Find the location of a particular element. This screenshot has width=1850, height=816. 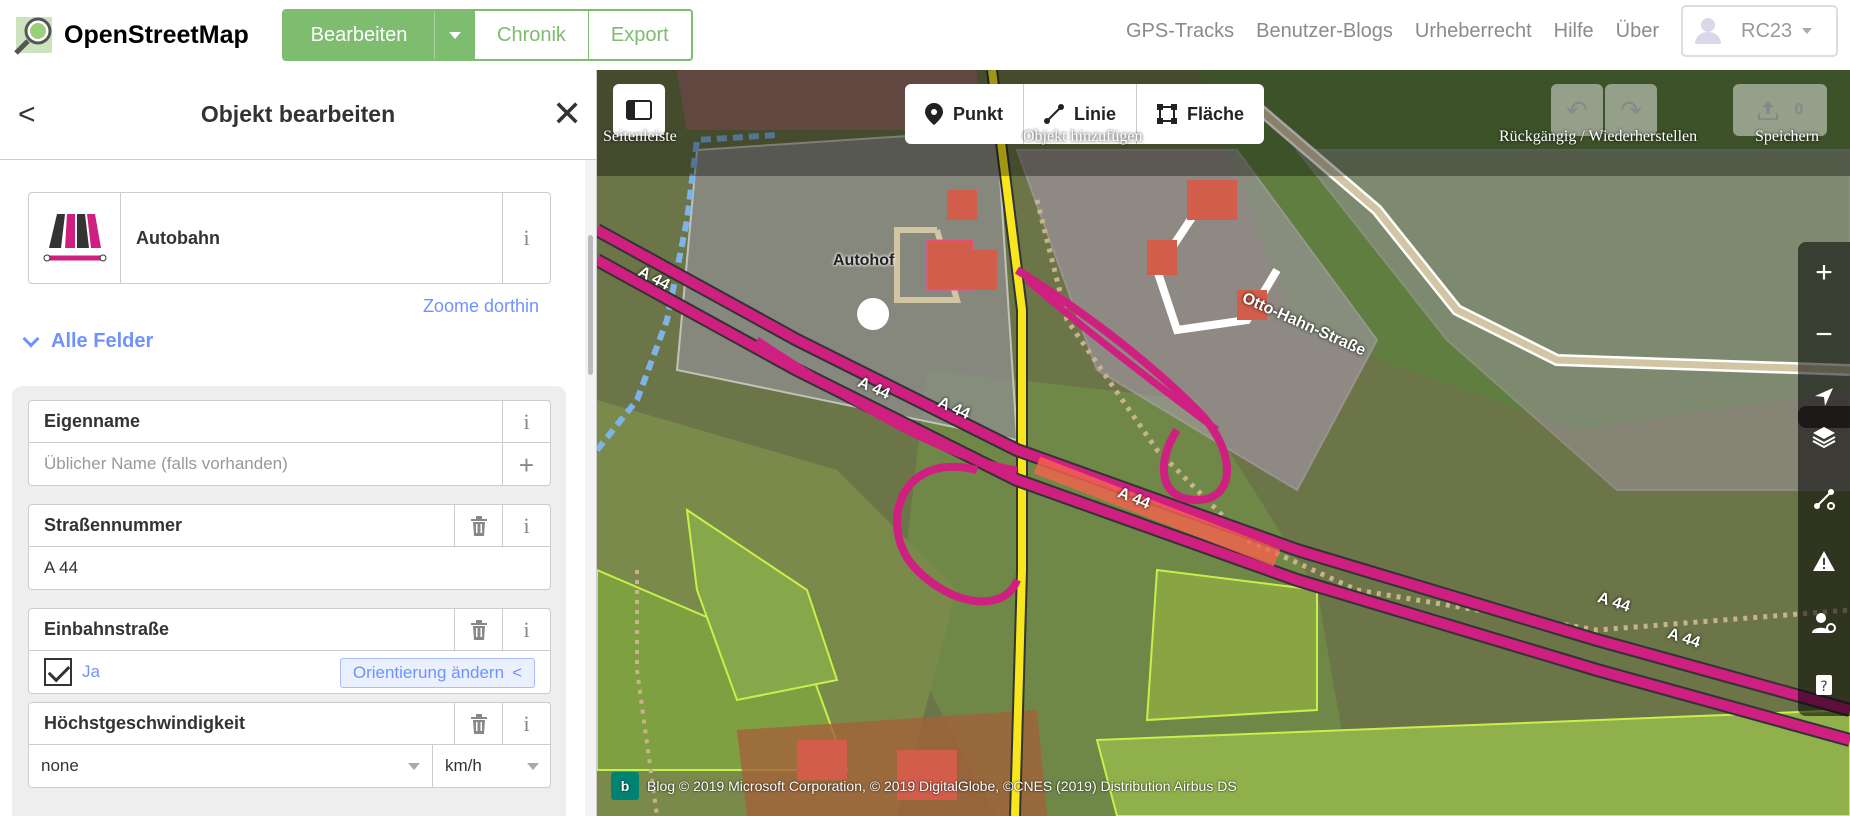

undo-redo-label: Rückgängig / Wiederherstellen is located at coordinates (1598, 136).